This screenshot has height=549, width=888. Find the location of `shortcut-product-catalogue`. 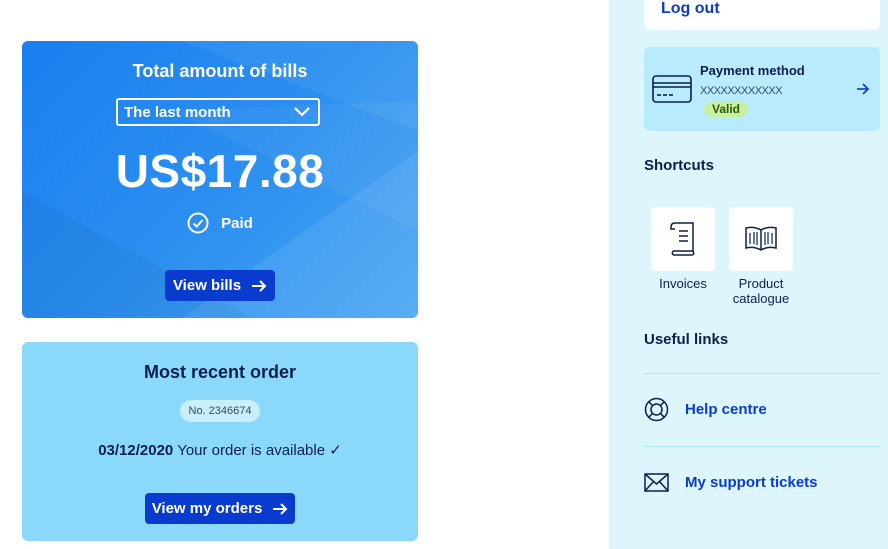

shortcut-product-catalogue is located at coordinates (761, 239).